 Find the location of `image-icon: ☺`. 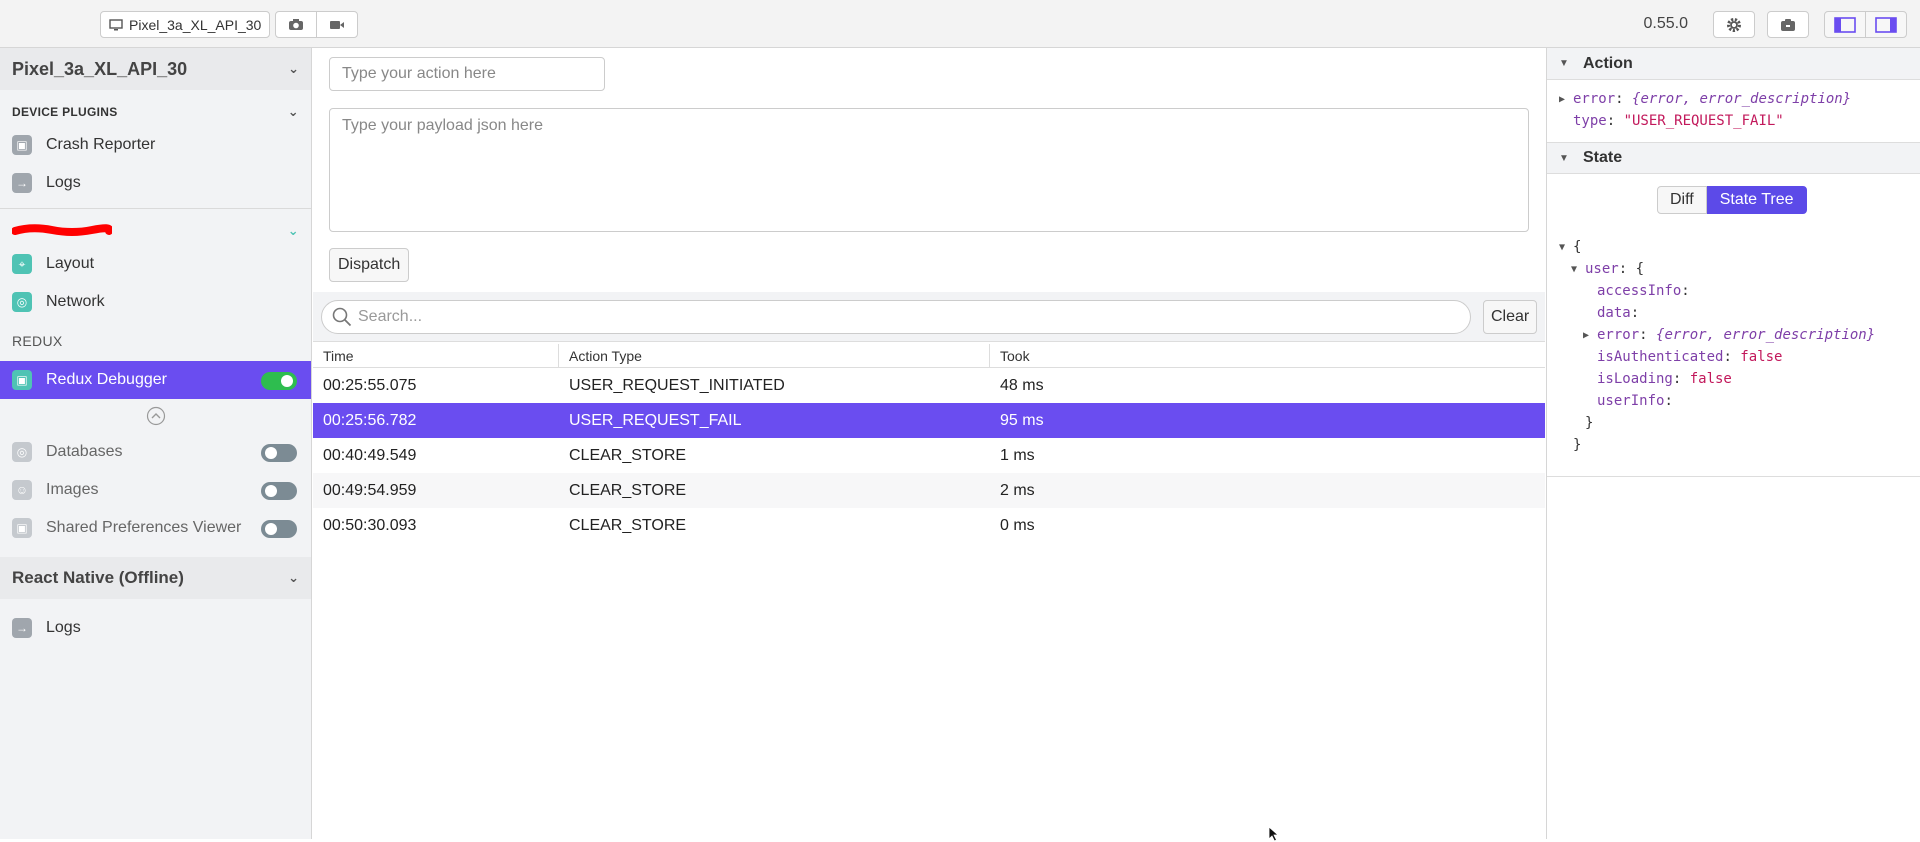

image-icon: ☺ is located at coordinates (22, 490).